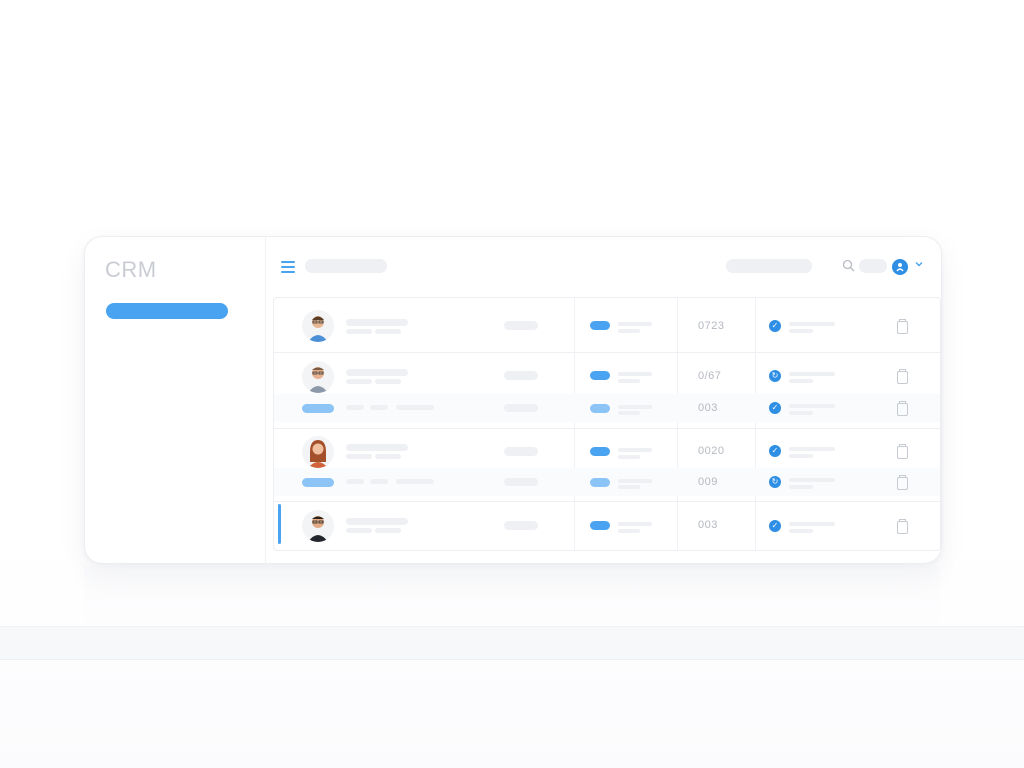  I want to click on search-icon, so click(849, 266).